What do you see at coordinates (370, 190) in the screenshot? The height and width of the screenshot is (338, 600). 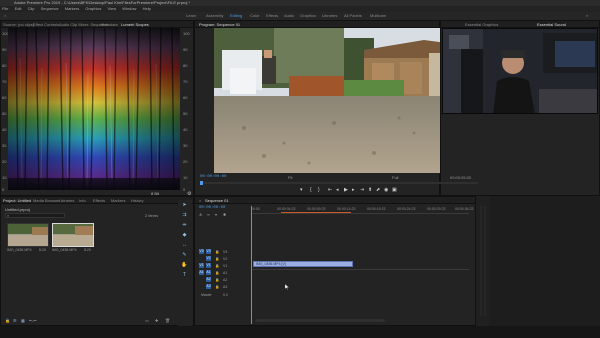 I see `lift-icon: ⬆` at bounding box center [370, 190].